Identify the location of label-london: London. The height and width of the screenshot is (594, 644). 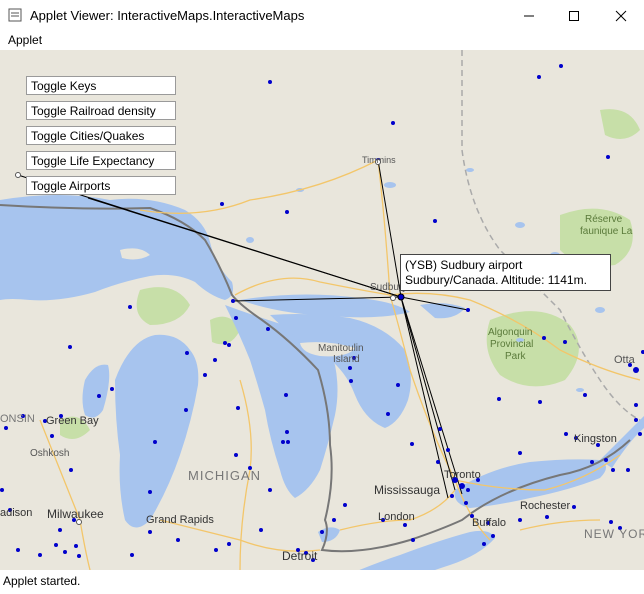
(396, 517).